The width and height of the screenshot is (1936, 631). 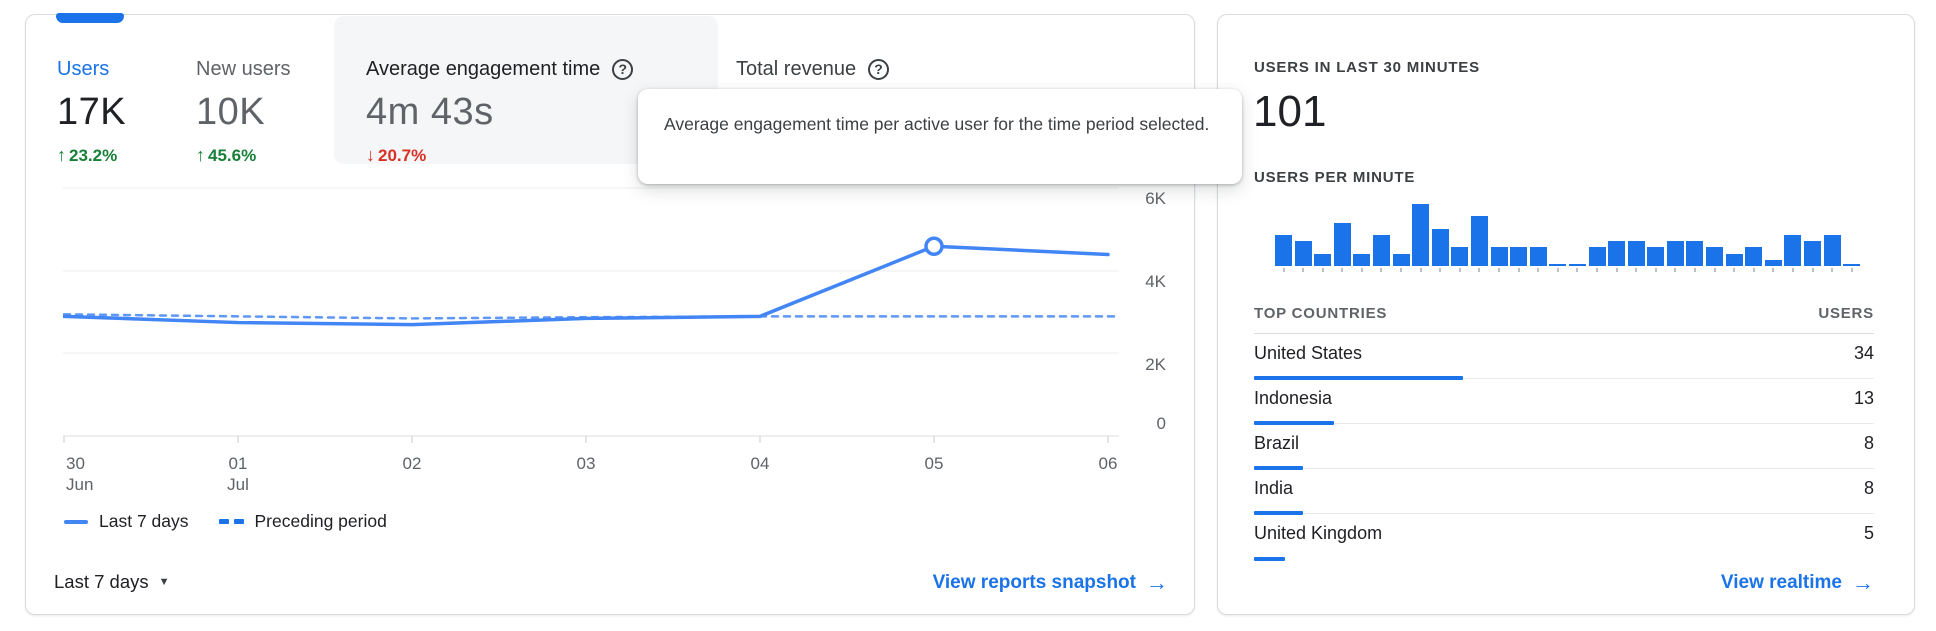 I want to click on chevron-down-icon: ▼, so click(x=164, y=582).